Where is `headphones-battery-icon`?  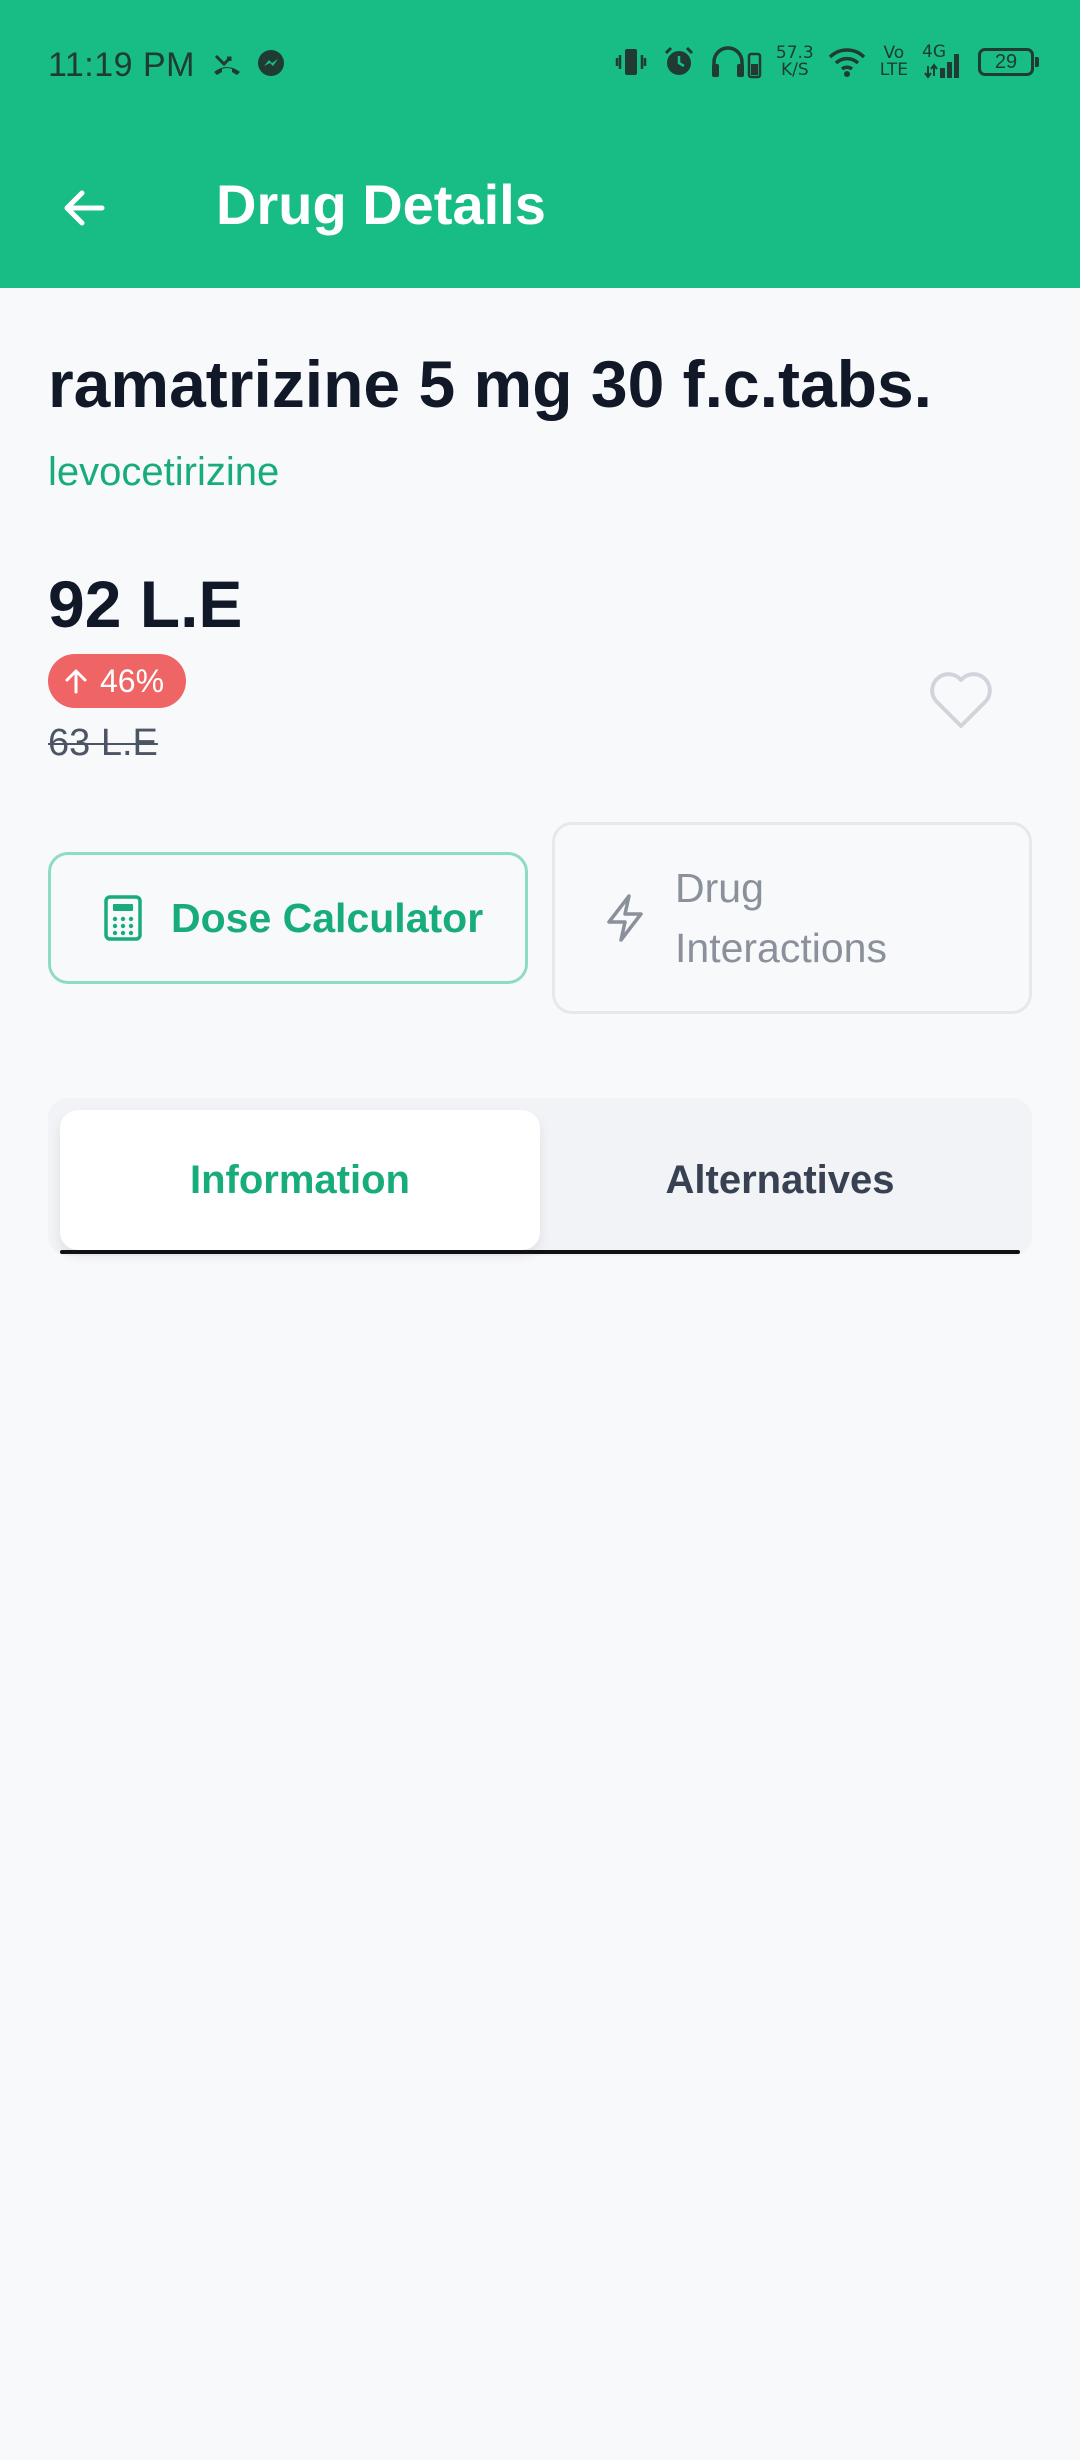 headphones-battery-icon is located at coordinates (736, 62).